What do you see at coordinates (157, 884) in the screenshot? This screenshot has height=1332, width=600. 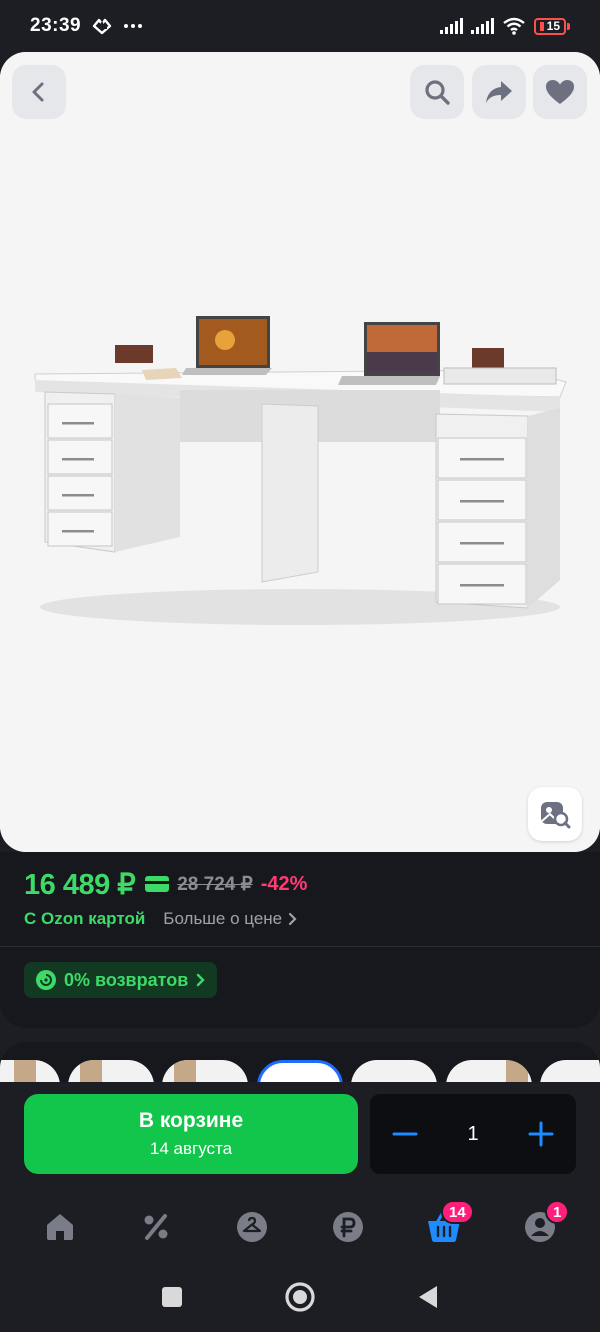 I see `ozon-card-icon` at bounding box center [157, 884].